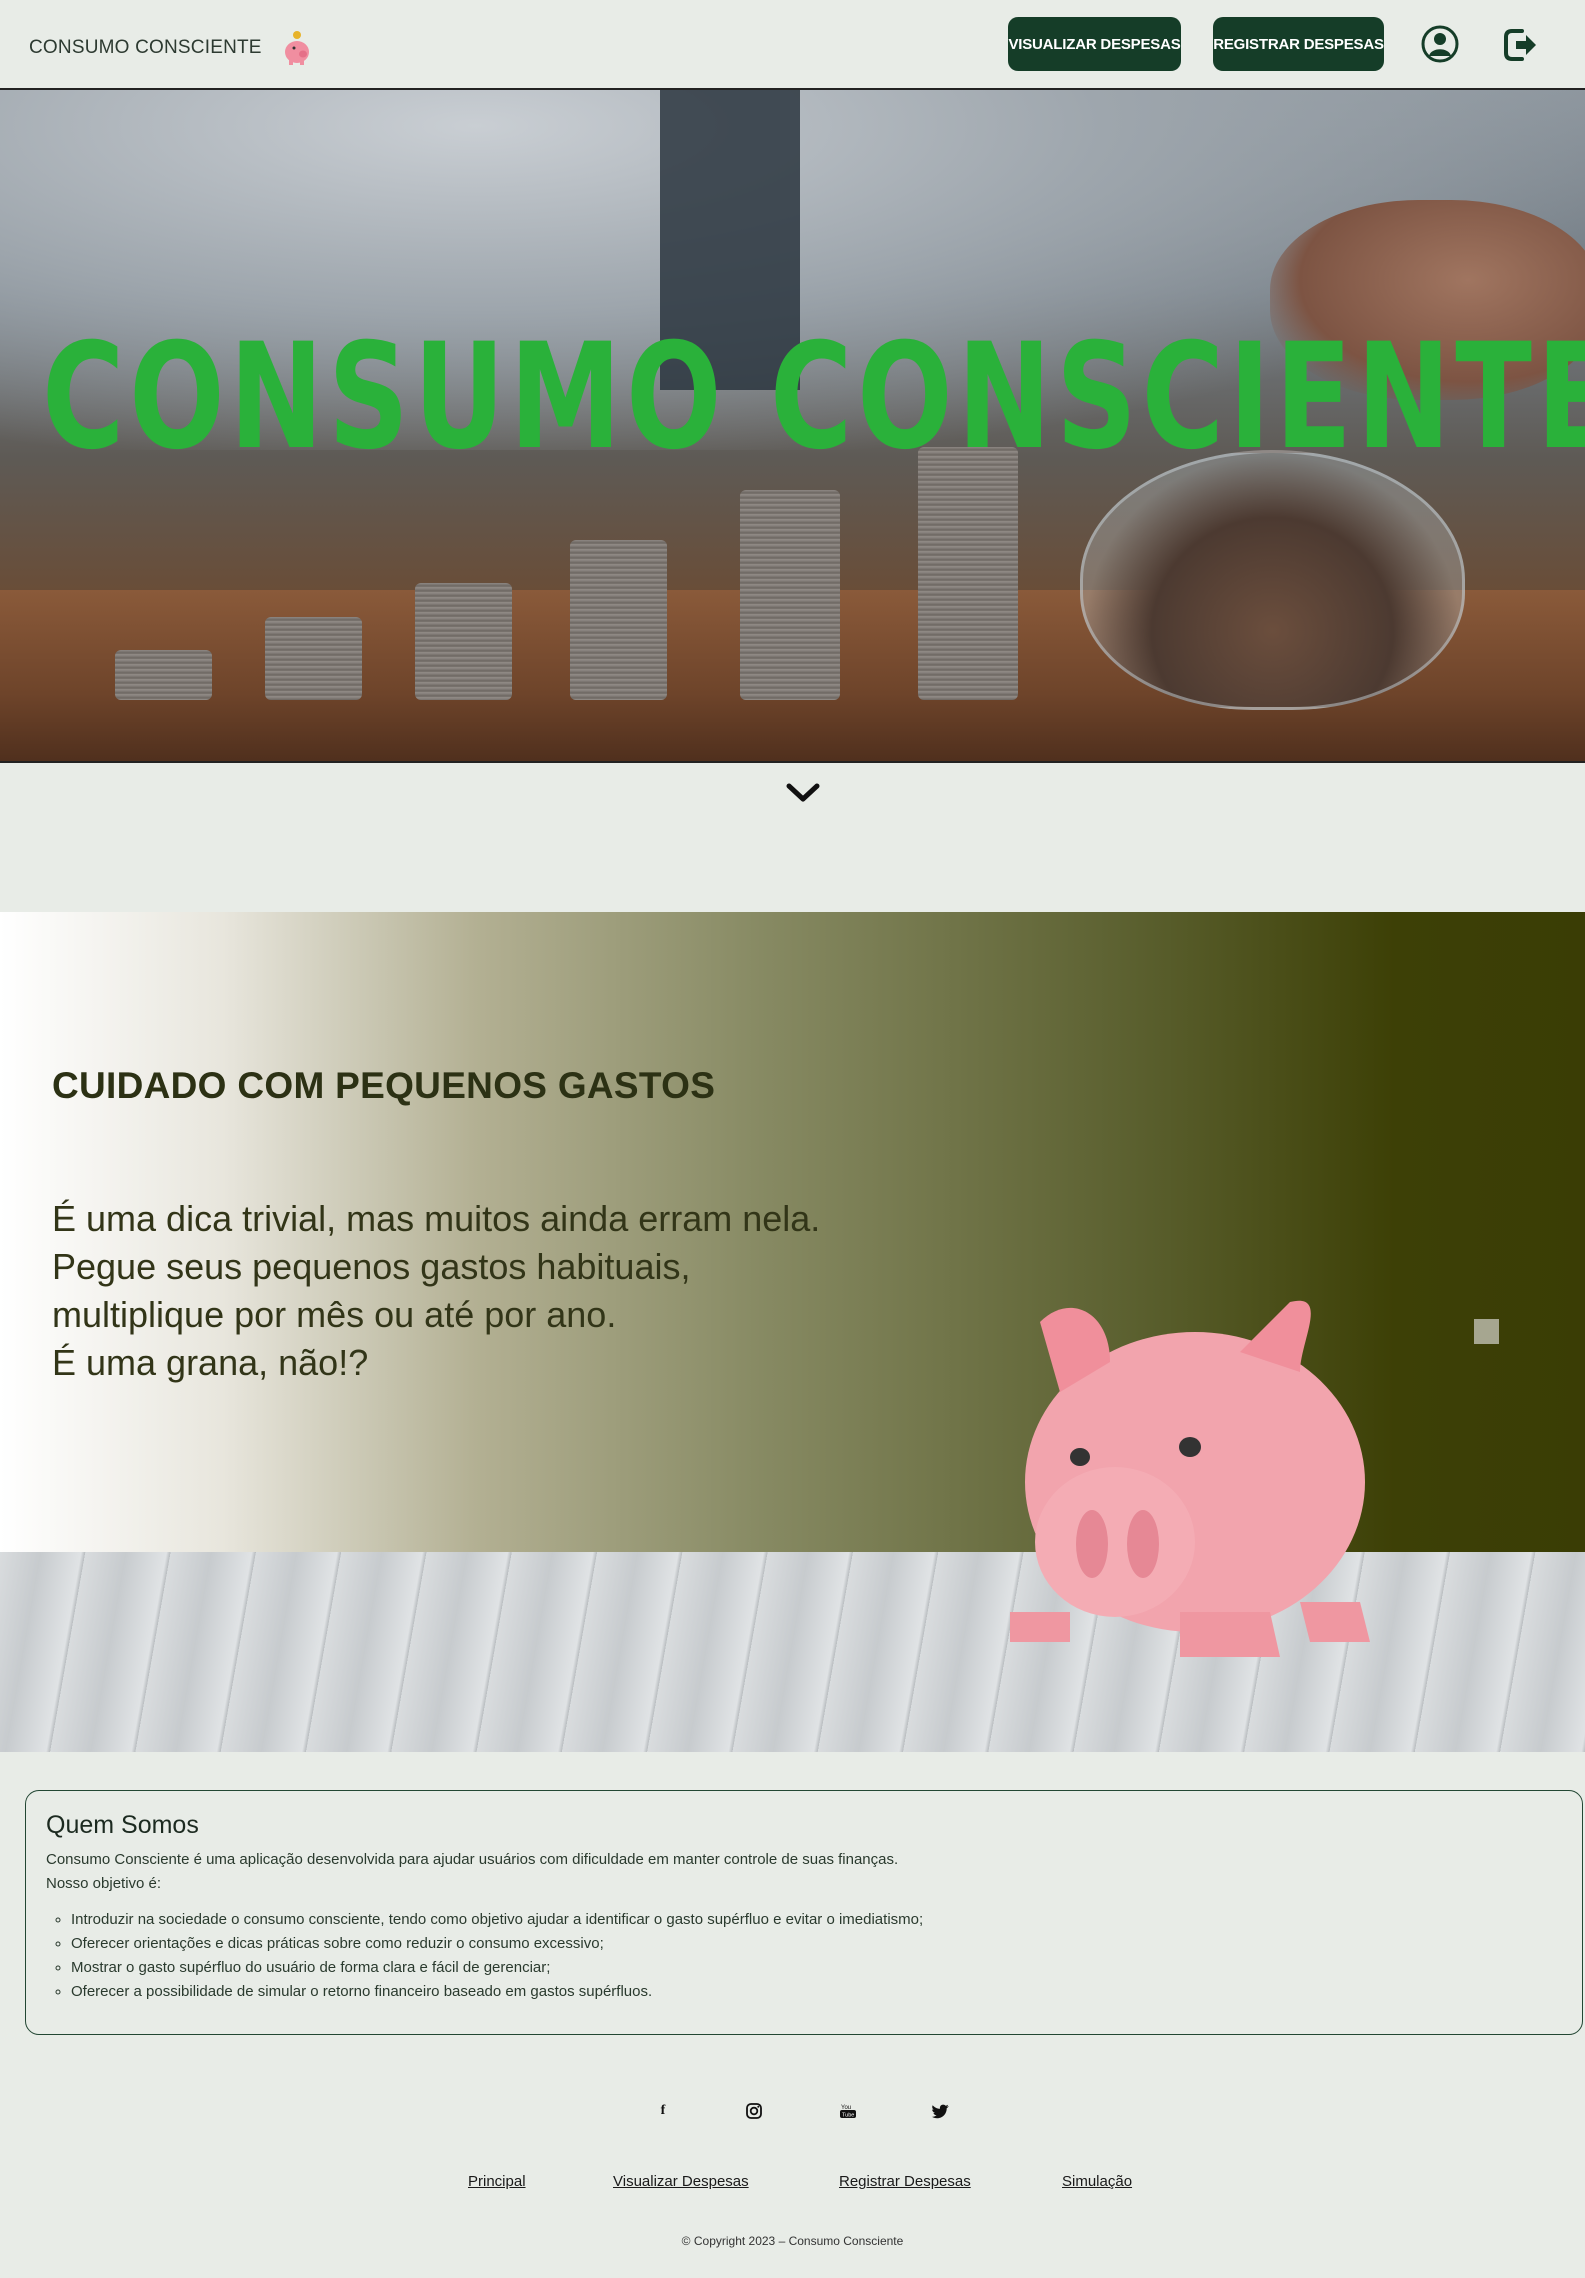 The image size is (1585, 2278). Describe the element at coordinates (334, 1314) in the screenshot. I see `tip-line: multiplique por mês ou até por ano.` at that location.